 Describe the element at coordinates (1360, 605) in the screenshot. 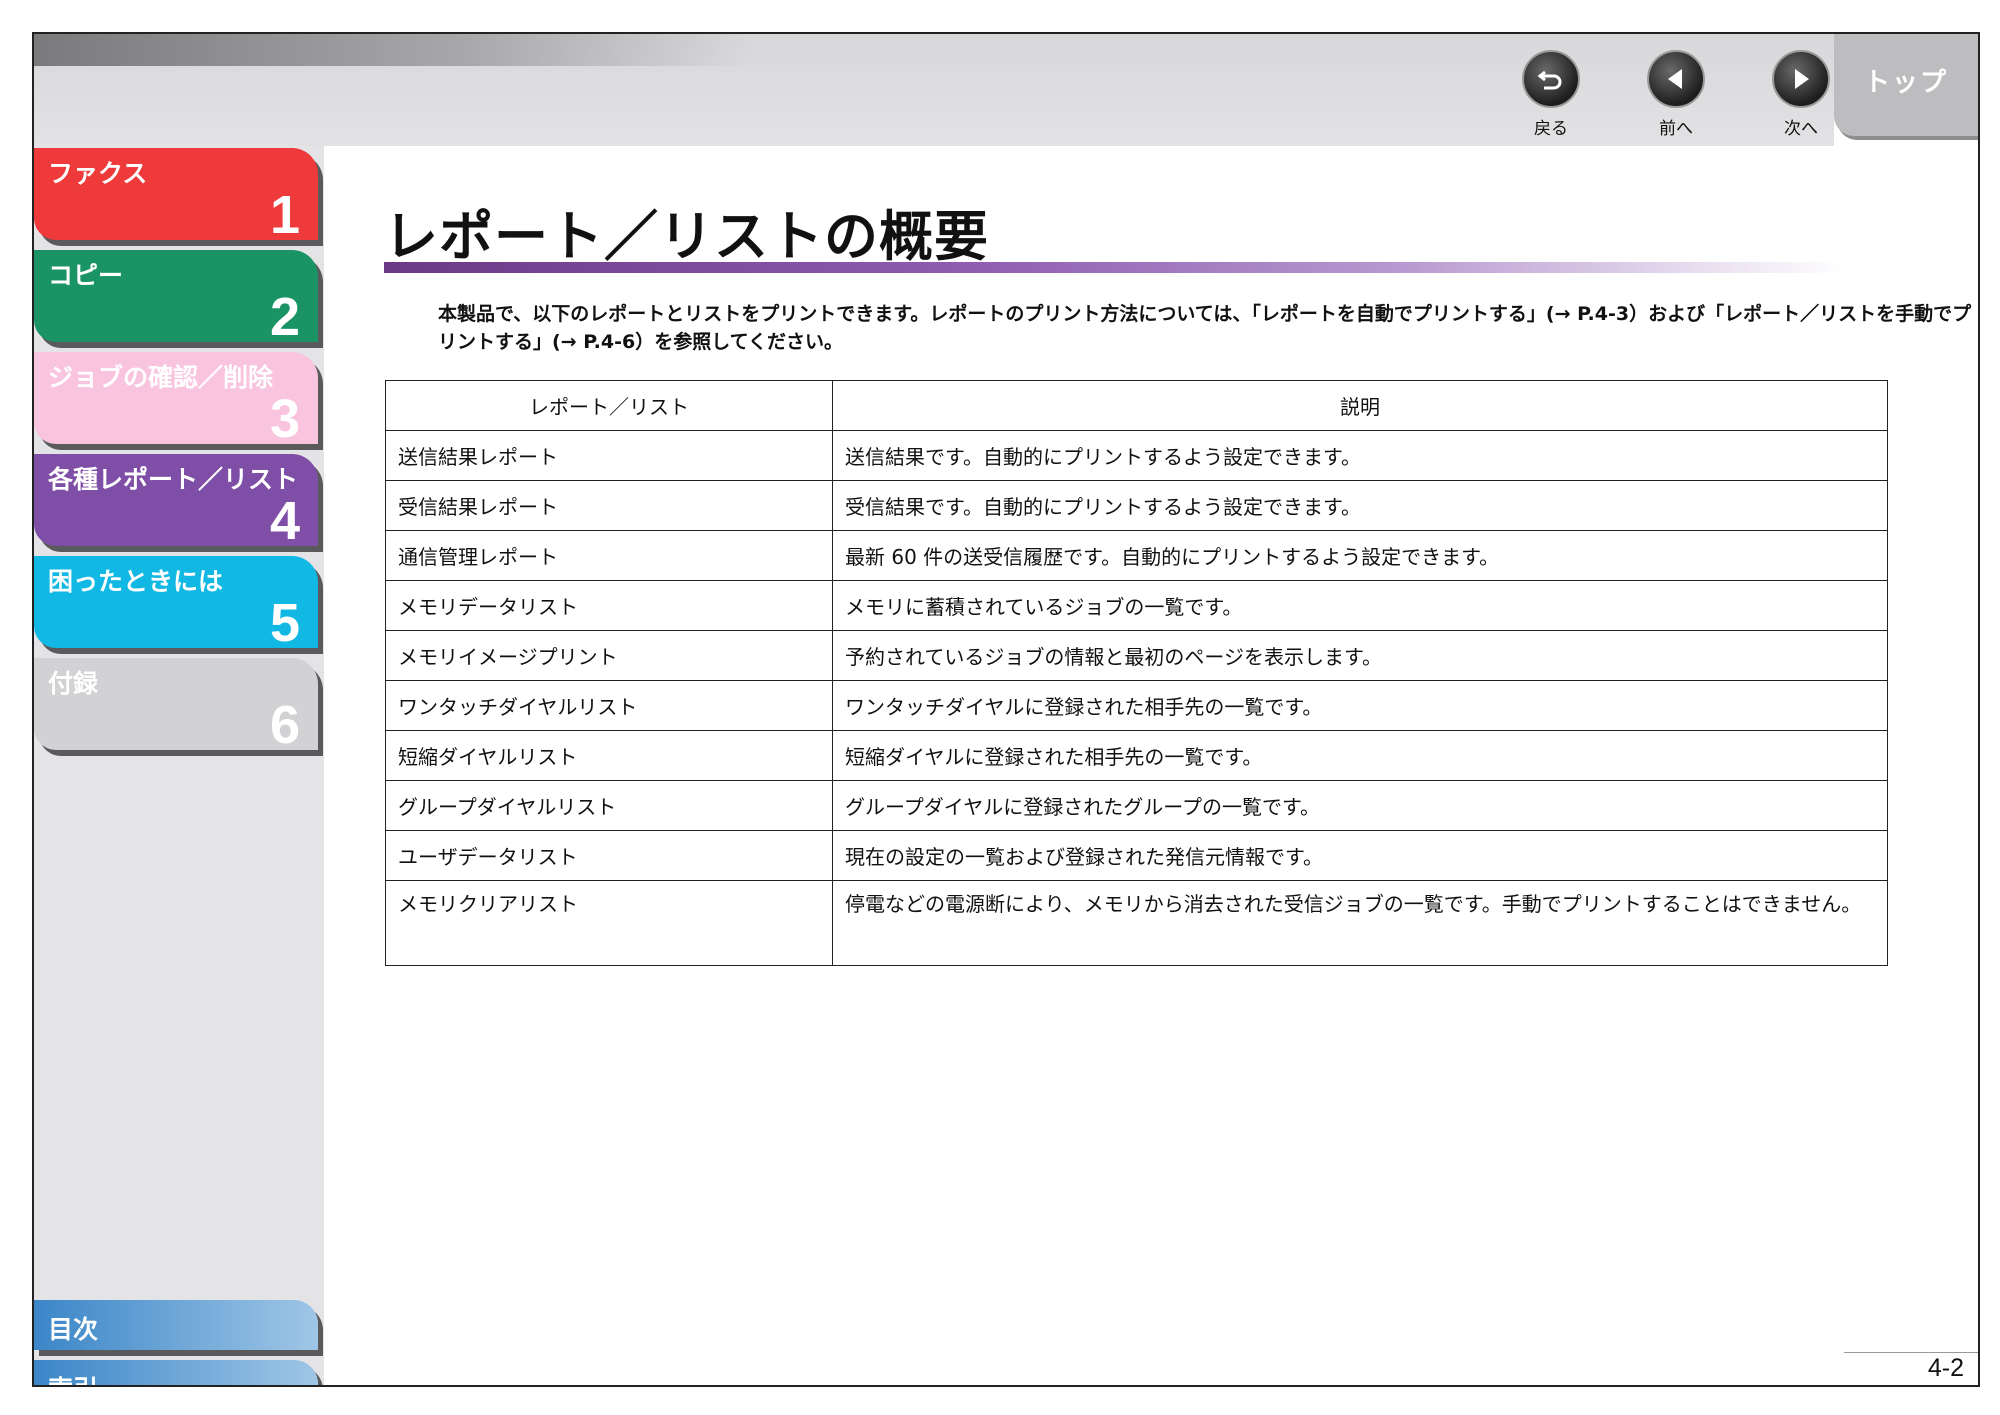

I see `description-cell: メモリに蓄積されているジョブの一覧です。` at that location.